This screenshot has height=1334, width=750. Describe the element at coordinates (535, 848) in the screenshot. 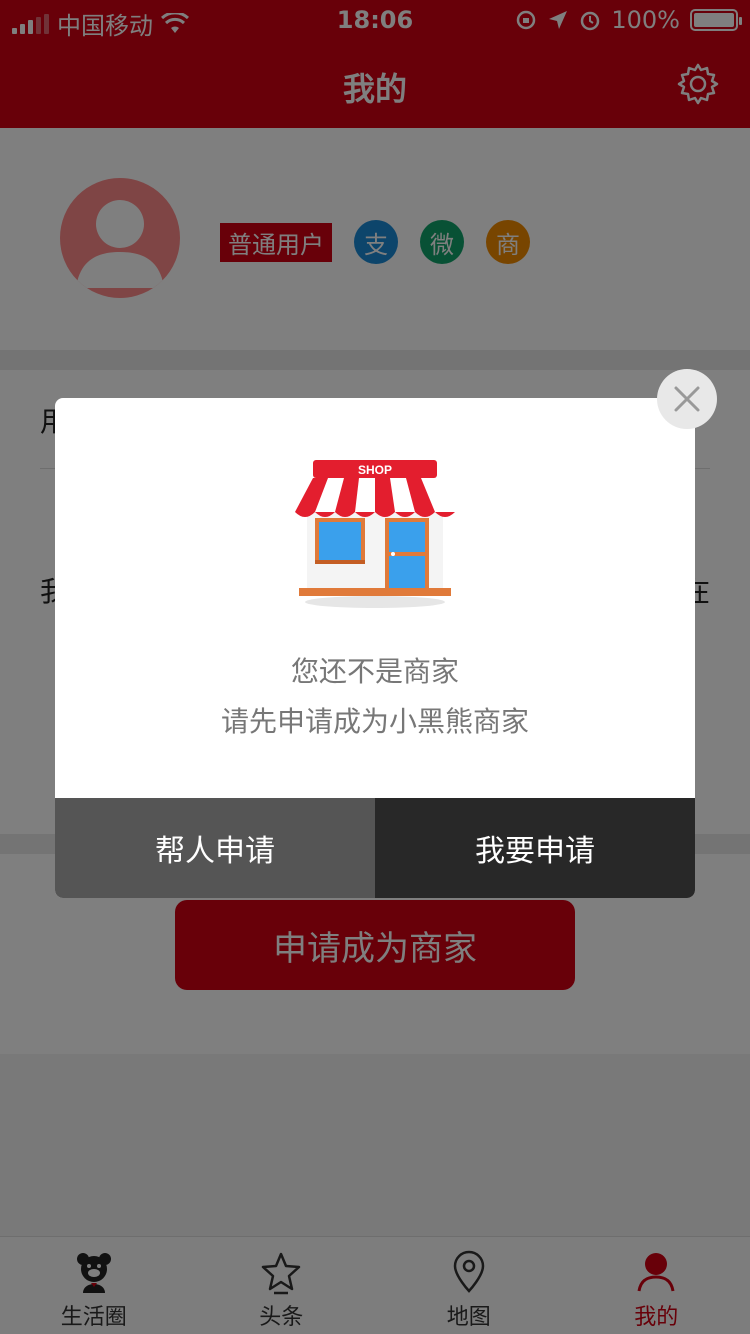

I see `self-apply-button: 我要申请` at that location.